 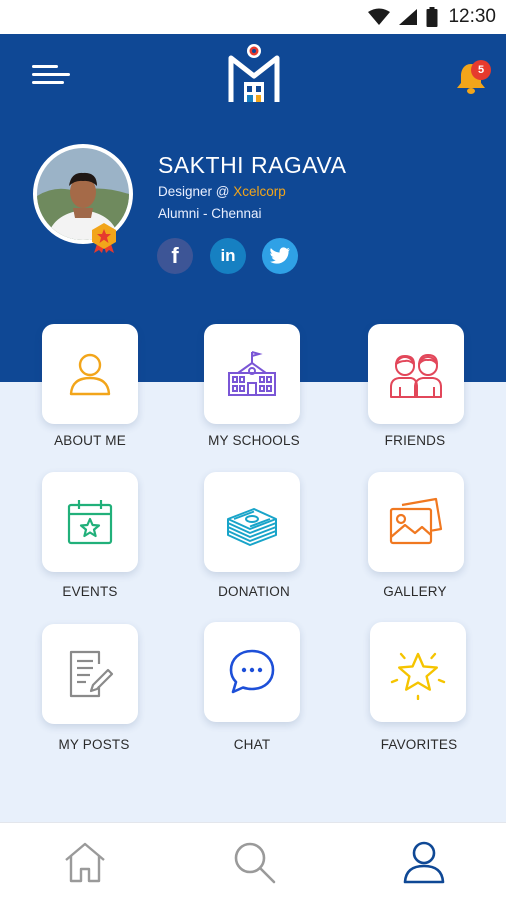 I want to click on twitter-button, so click(x=280, y=256).